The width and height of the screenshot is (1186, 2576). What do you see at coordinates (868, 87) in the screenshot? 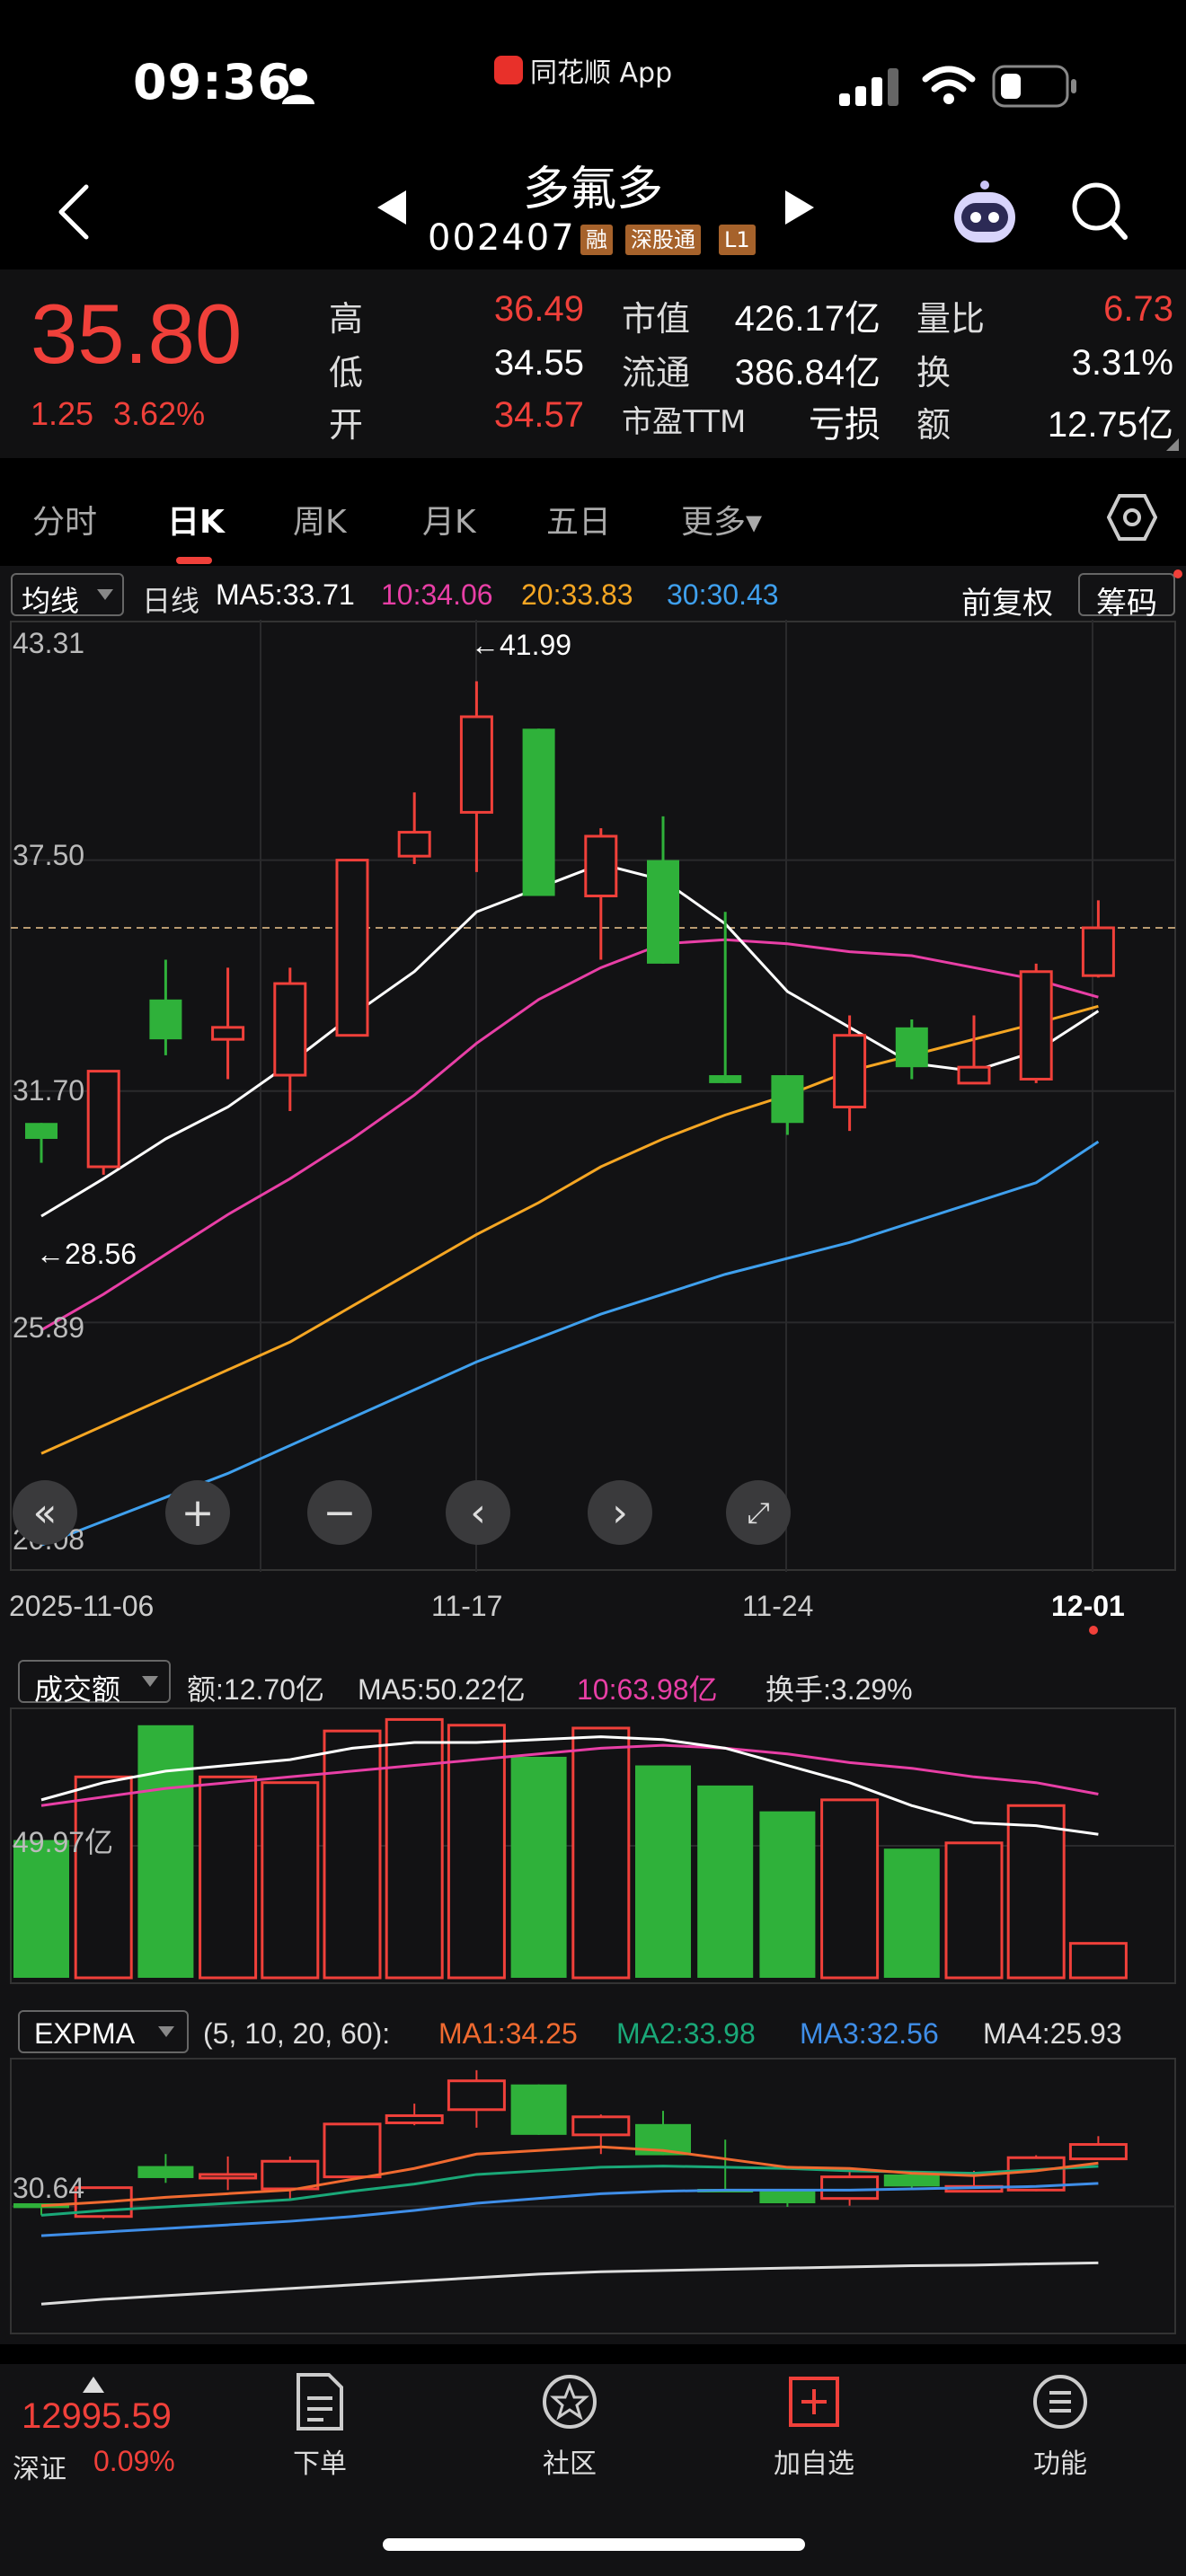
I see `signal-icon` at bounding box center [868, 87].